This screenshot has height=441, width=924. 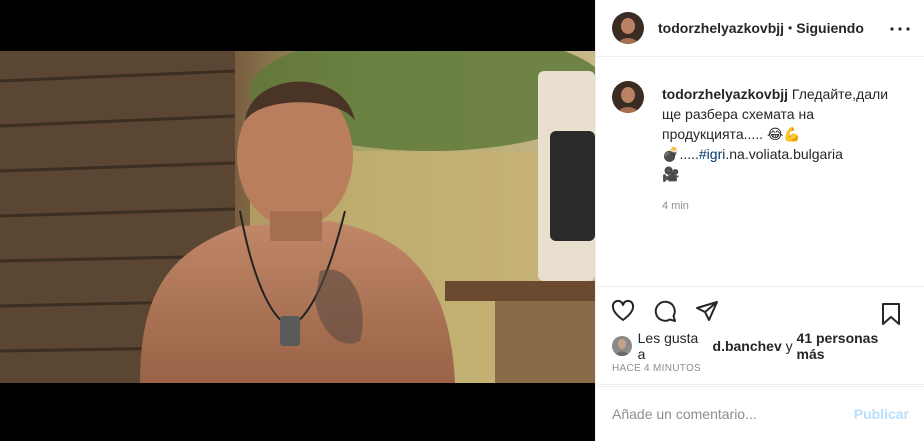 What do you see at coordinates (665, 311) in the screenshot?
I see `comment-icon` at bounding box center [665, 311].